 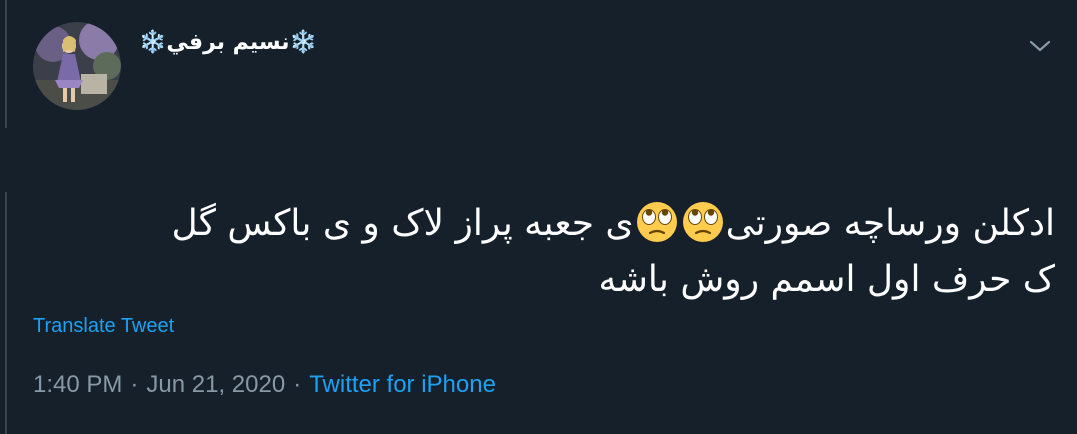 I want to click on display-name: ❄️نسیم برفي❄️, so click(x=228, y=42).